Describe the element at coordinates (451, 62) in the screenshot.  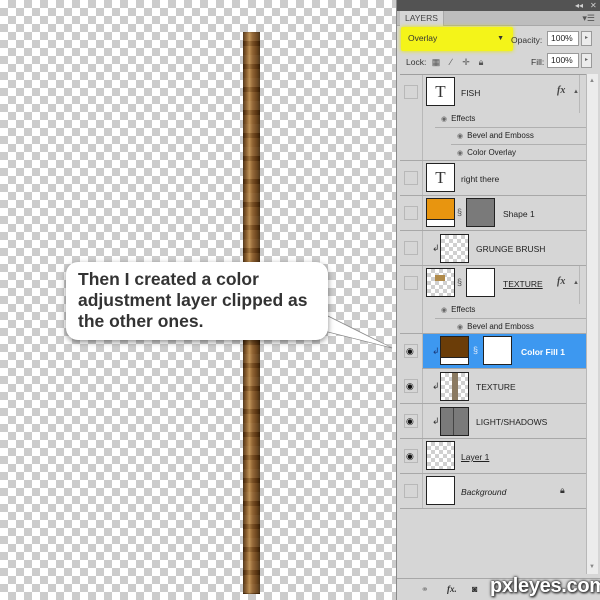
I see `lock-image-icon: ∕` at that location.